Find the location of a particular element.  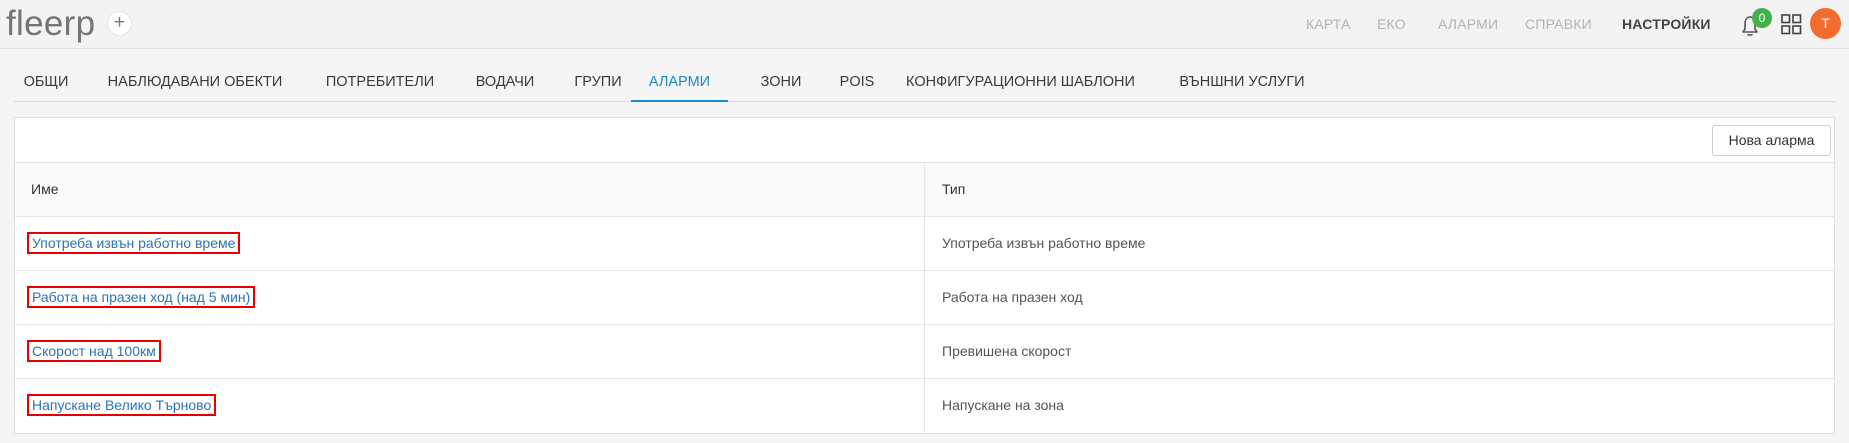

alarm-type-cell: Употреба извън работно време is located at coordinates (1044, 243).